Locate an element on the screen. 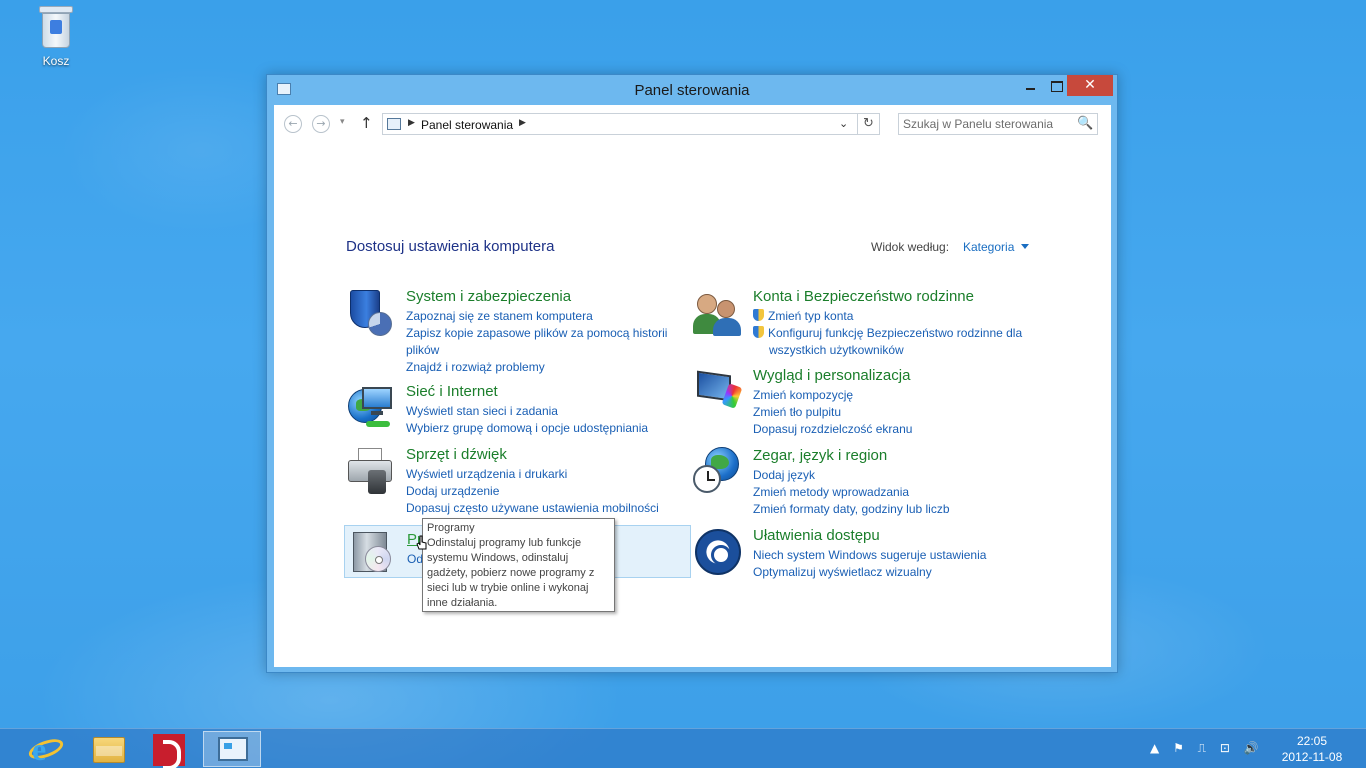  system-tray: ▲ ⚑ ⎍ ⊡ 🔊 is located at coordinates (1209, 748).